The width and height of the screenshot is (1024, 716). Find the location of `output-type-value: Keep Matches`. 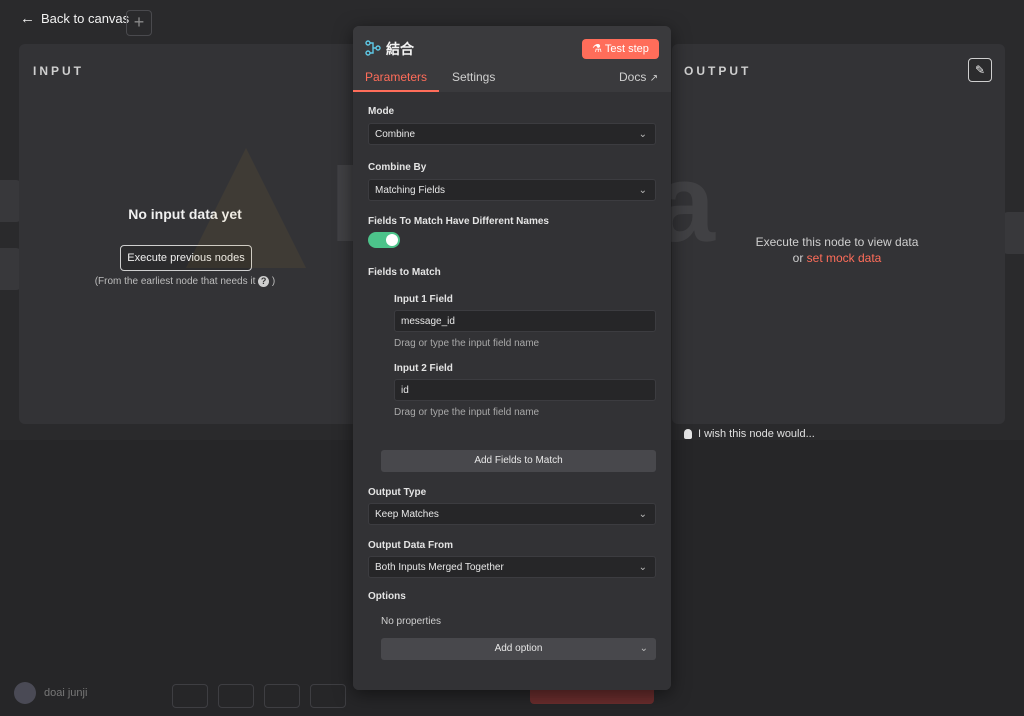

output-type-value: Keep Matches is located at coordinates (407, 514).